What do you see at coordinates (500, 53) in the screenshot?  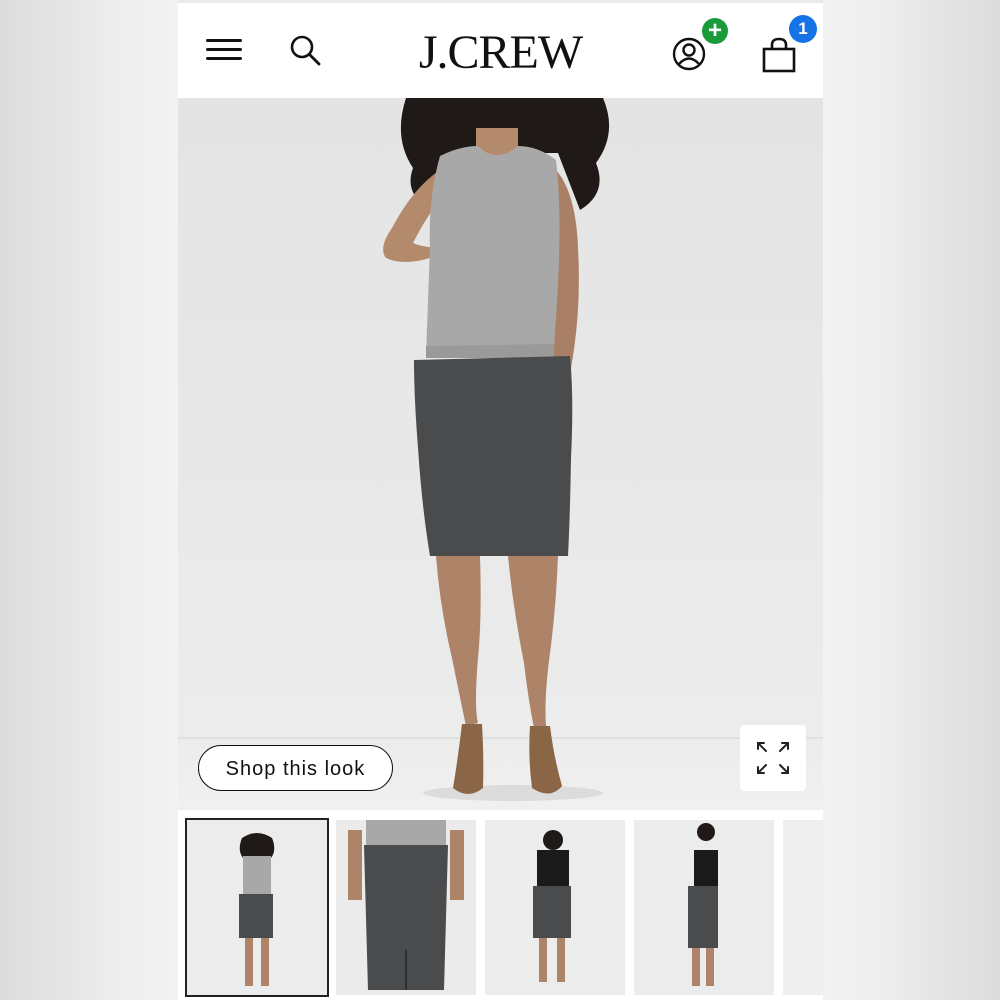 I see `brand-logo: J.CREW` at bounding box center [500, 53].